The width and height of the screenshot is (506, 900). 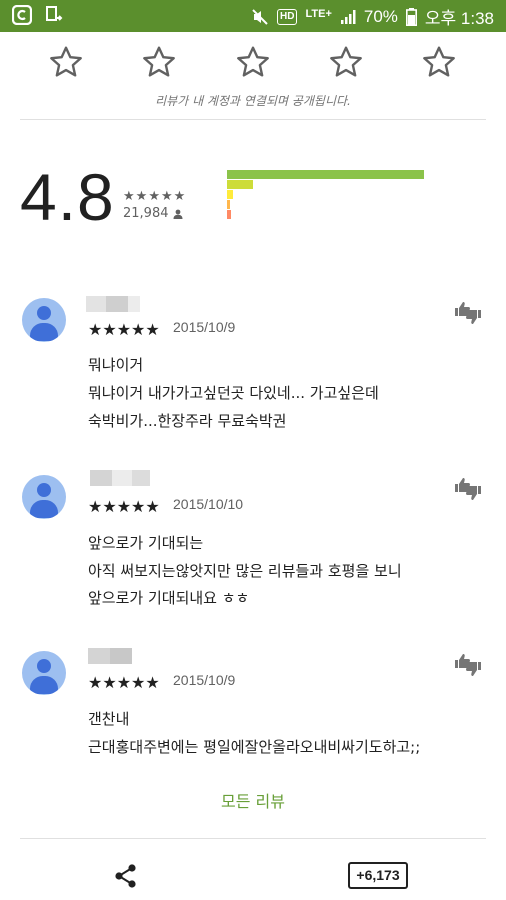 What do you see at coordinates (233, 393) in the screenshot?
I see `review-text-line: 뭐냐이거 내가가고싶던곳 다있네... 가고싶은데` at bounding box center [233, 393].